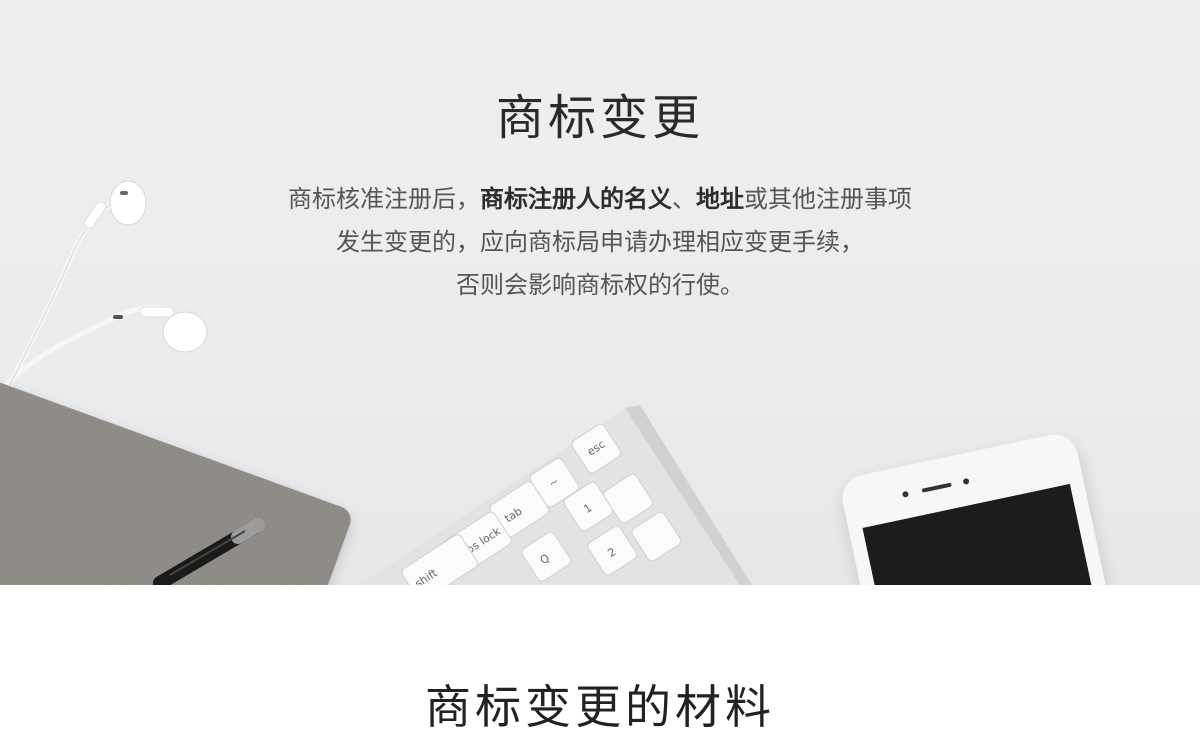 This screenshot has height=750, width=1200. I want to click on hero-description-line-3: 否则会影响商标权的行使。, so click(600, 285).